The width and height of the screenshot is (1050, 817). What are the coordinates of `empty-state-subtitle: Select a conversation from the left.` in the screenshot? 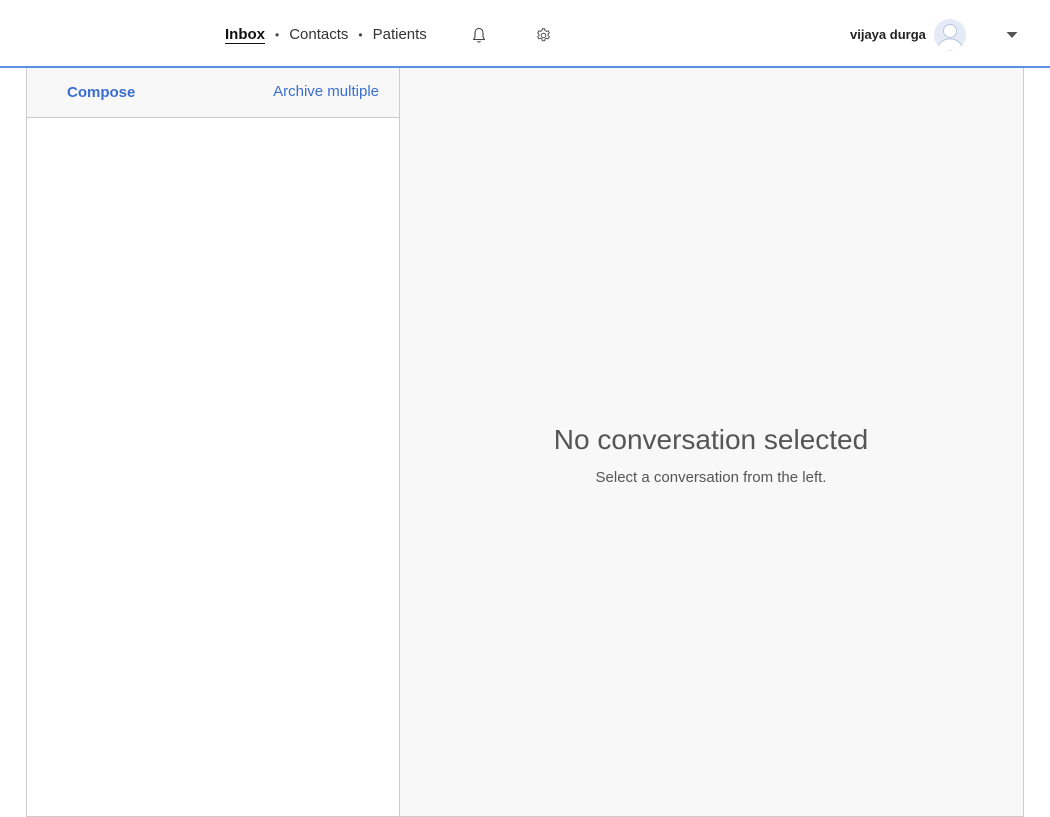 It's located at (711, 477).